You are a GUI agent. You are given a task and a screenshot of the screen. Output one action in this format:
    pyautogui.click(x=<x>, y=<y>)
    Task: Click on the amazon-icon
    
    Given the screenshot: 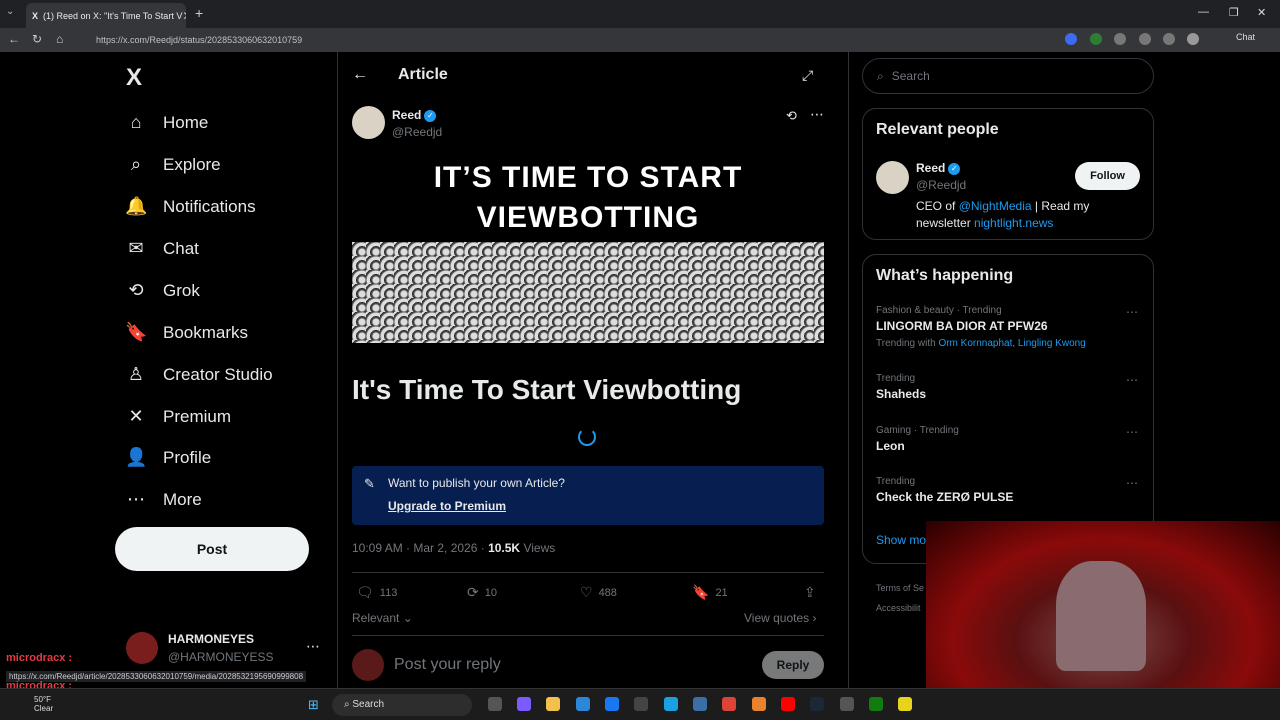 What is the action you would take?
    pyautogui.click(x=641, y=704)
    